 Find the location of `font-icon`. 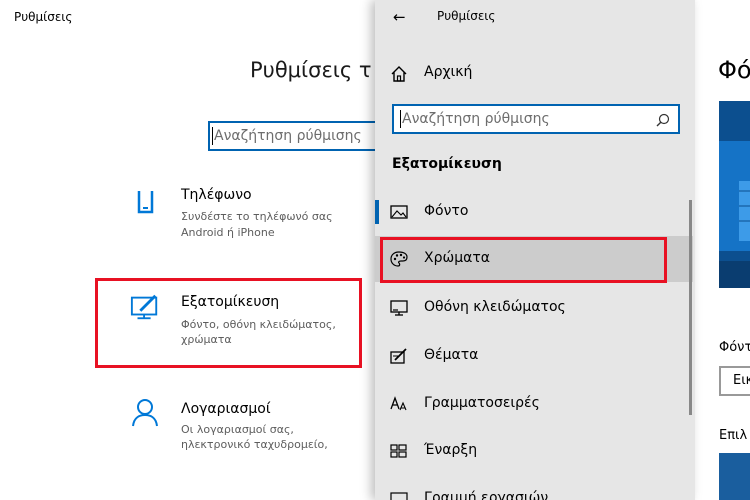

font-icon is located at coordinates (398, 403).